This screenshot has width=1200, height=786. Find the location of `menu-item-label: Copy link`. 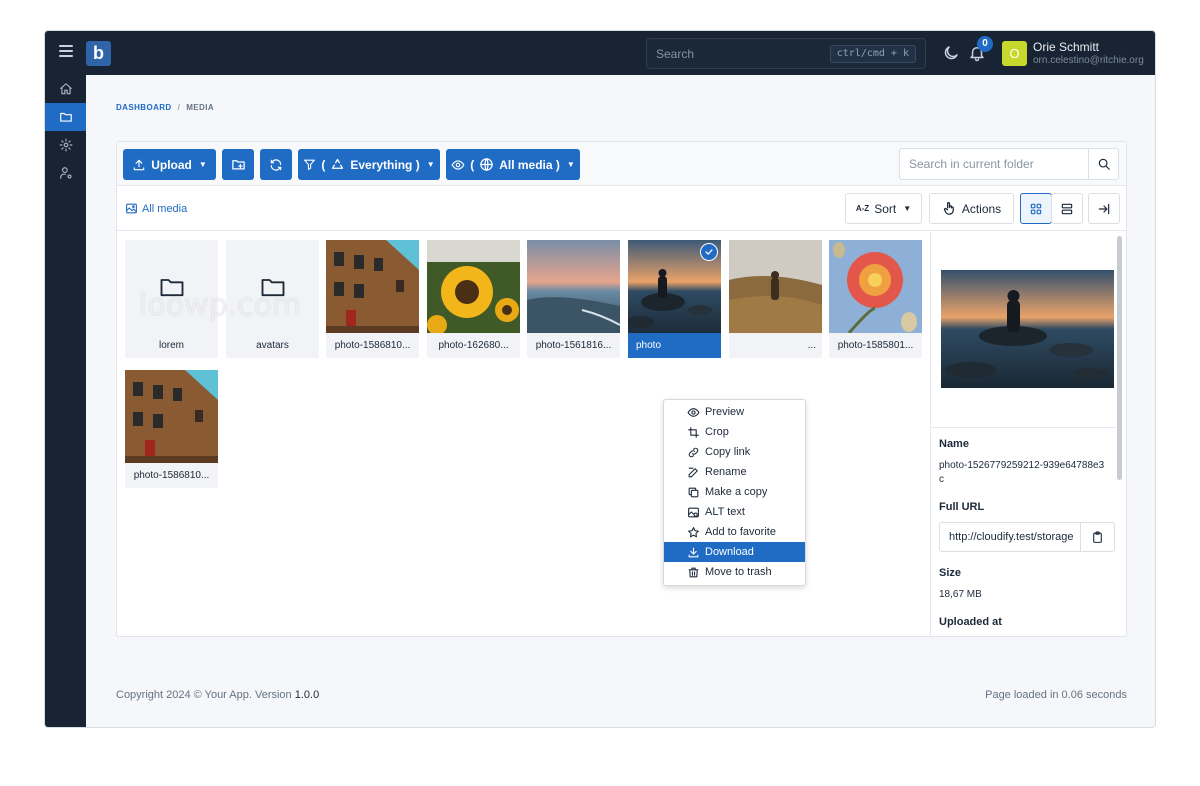

menu-item-label: Copy link is located at coordinates (728, 452).